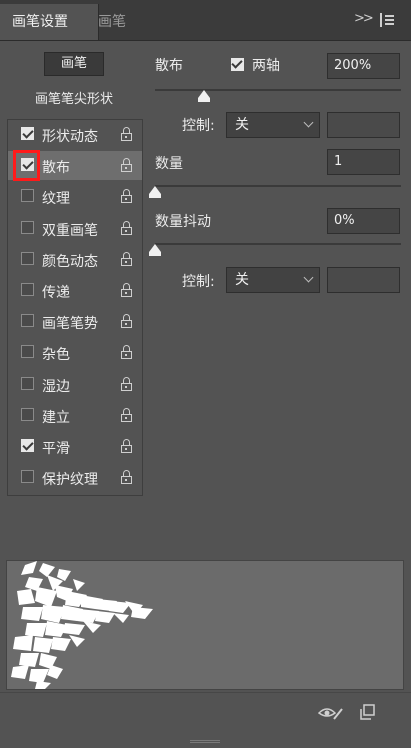  I want to click on option-label: 纹理, so click(56, 199).